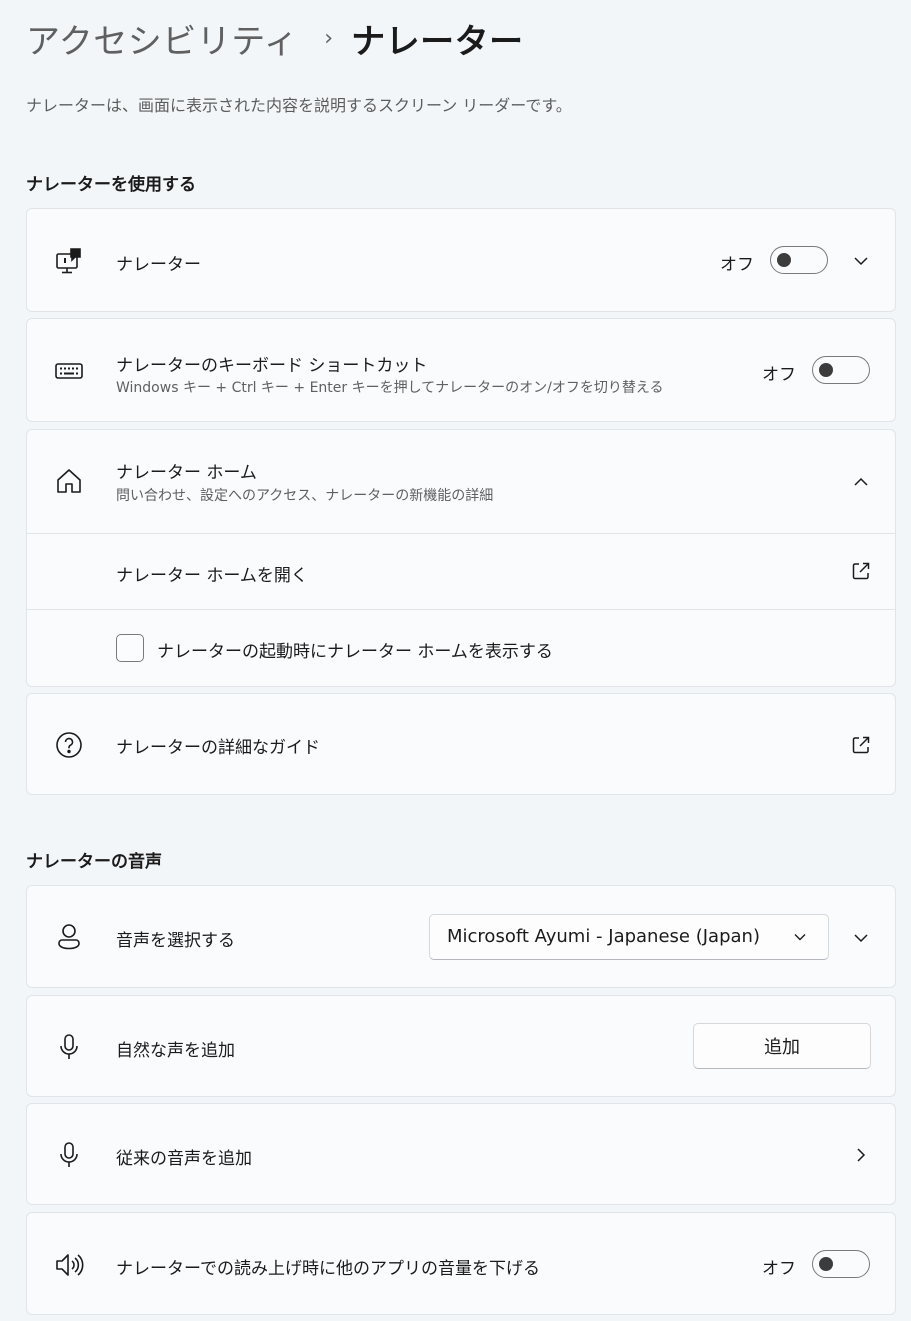 This screenshot has width=911, height=1321. Describe the element at coordinates (461, 744) in the screenshot. I see `narrator-guide-card: ナレーターの詳細なガイド` at that location.